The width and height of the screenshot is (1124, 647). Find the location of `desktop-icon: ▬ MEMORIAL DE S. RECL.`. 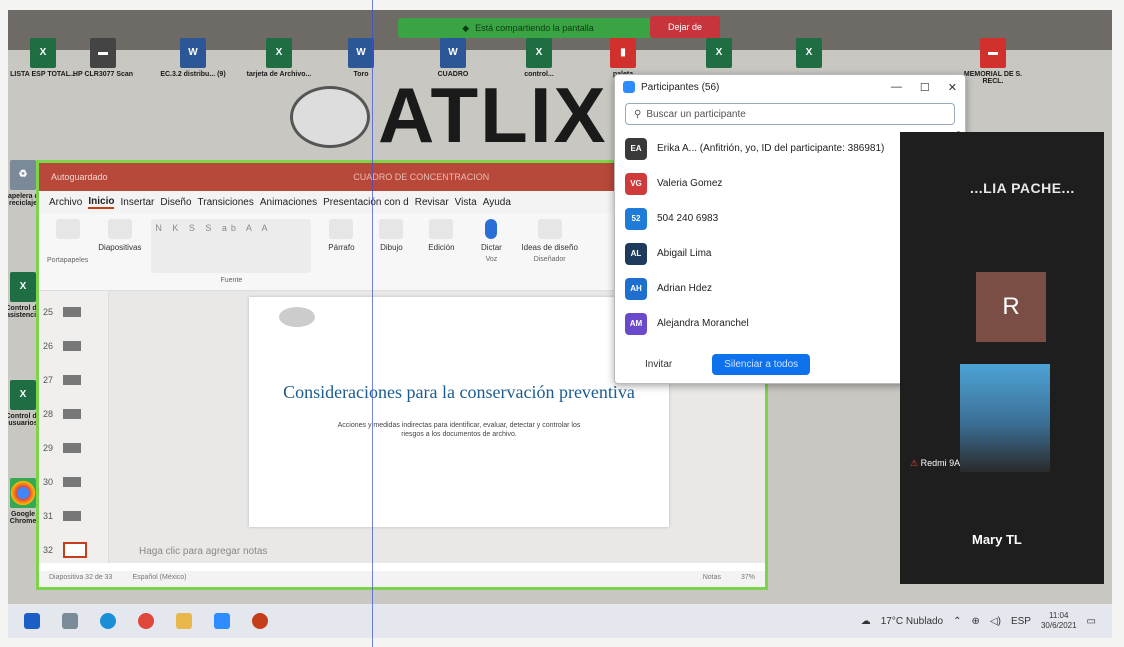

desktop-icon: ▬ MEMORIAL DE S. RECL. is located at coordinates (993, 61).